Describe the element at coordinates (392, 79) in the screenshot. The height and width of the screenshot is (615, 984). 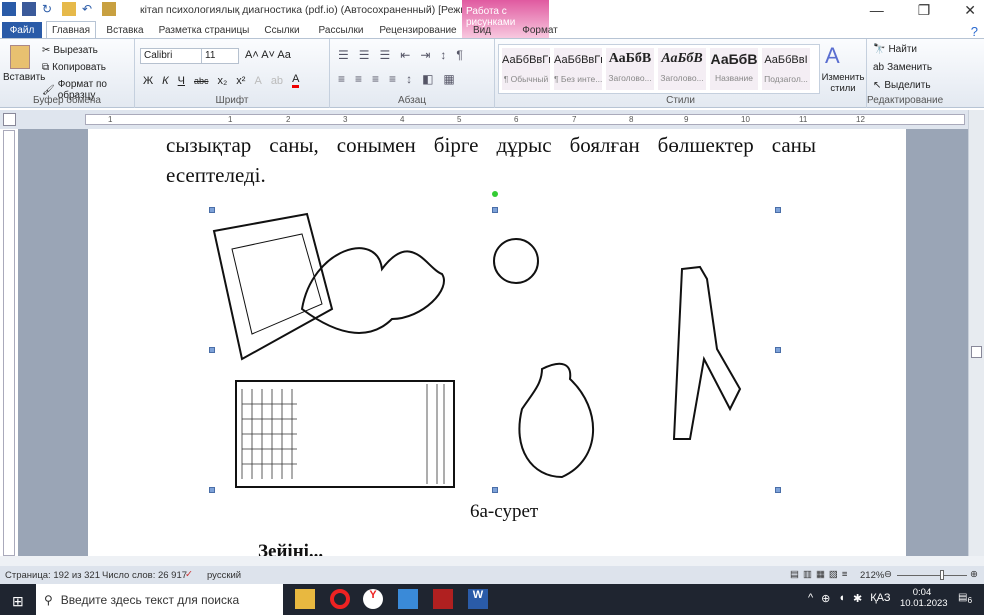
I see `justify-icon: ≡` at that location.